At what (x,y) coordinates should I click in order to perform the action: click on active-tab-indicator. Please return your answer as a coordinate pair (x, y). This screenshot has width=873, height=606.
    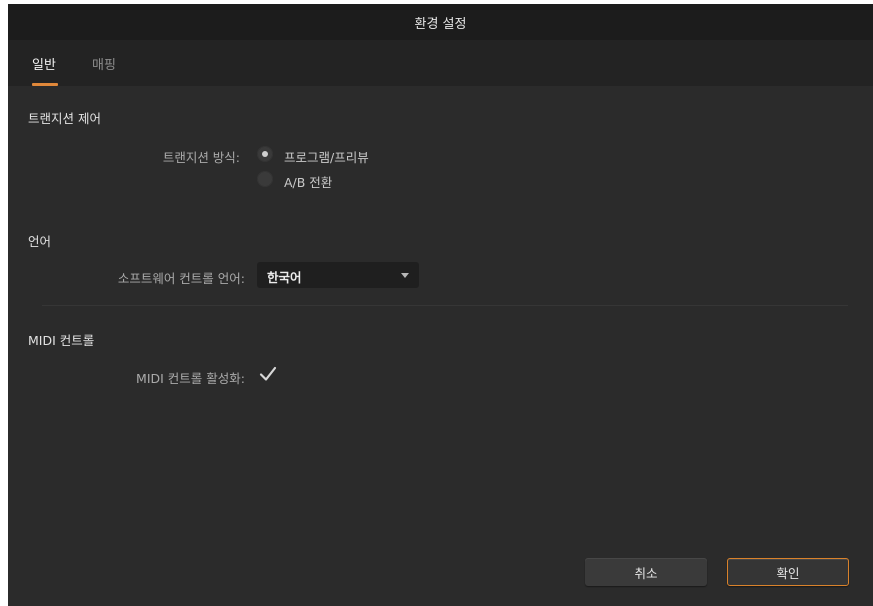
    Looking at the image, I should click on (45, 84).